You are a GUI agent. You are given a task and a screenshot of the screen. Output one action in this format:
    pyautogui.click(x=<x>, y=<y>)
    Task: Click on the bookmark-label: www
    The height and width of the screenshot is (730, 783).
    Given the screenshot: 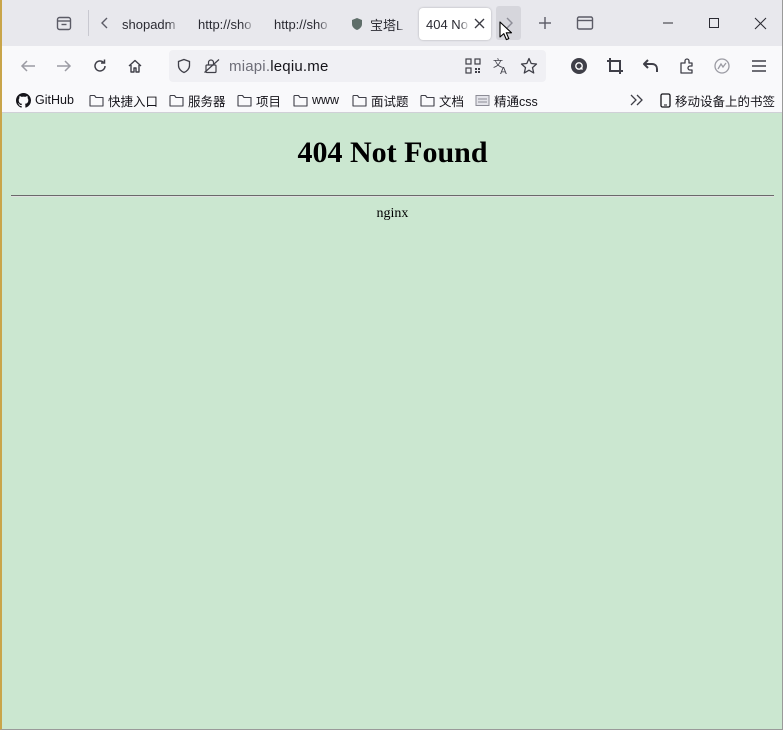 What is the action you would take?
    pyautogui.click(x=326, y=100)
    